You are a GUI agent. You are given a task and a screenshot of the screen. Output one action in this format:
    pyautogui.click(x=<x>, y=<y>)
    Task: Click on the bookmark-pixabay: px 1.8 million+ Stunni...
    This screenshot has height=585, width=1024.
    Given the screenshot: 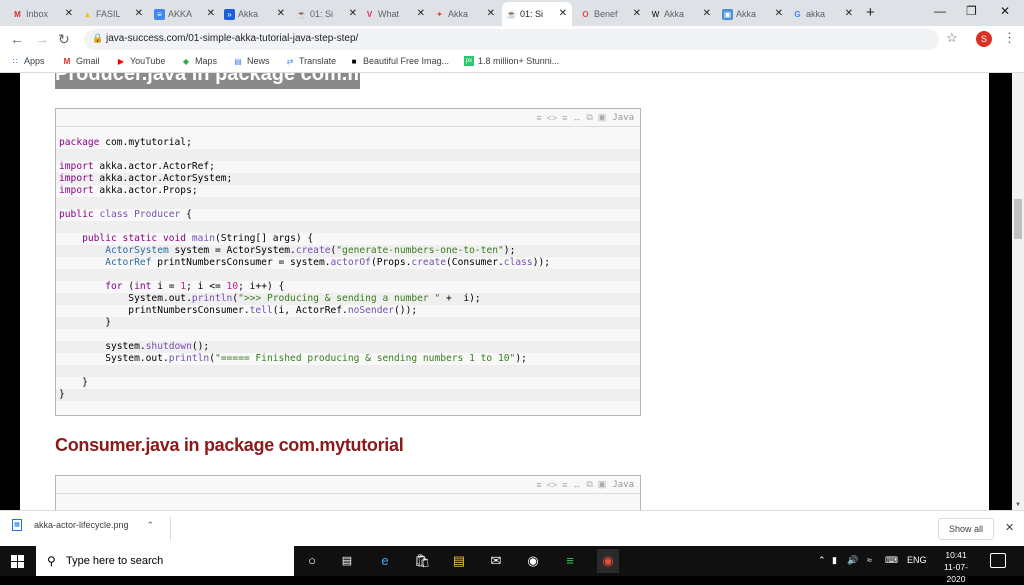 What is the action you would take?
    pyautogui.click(x=511, y=61)
    